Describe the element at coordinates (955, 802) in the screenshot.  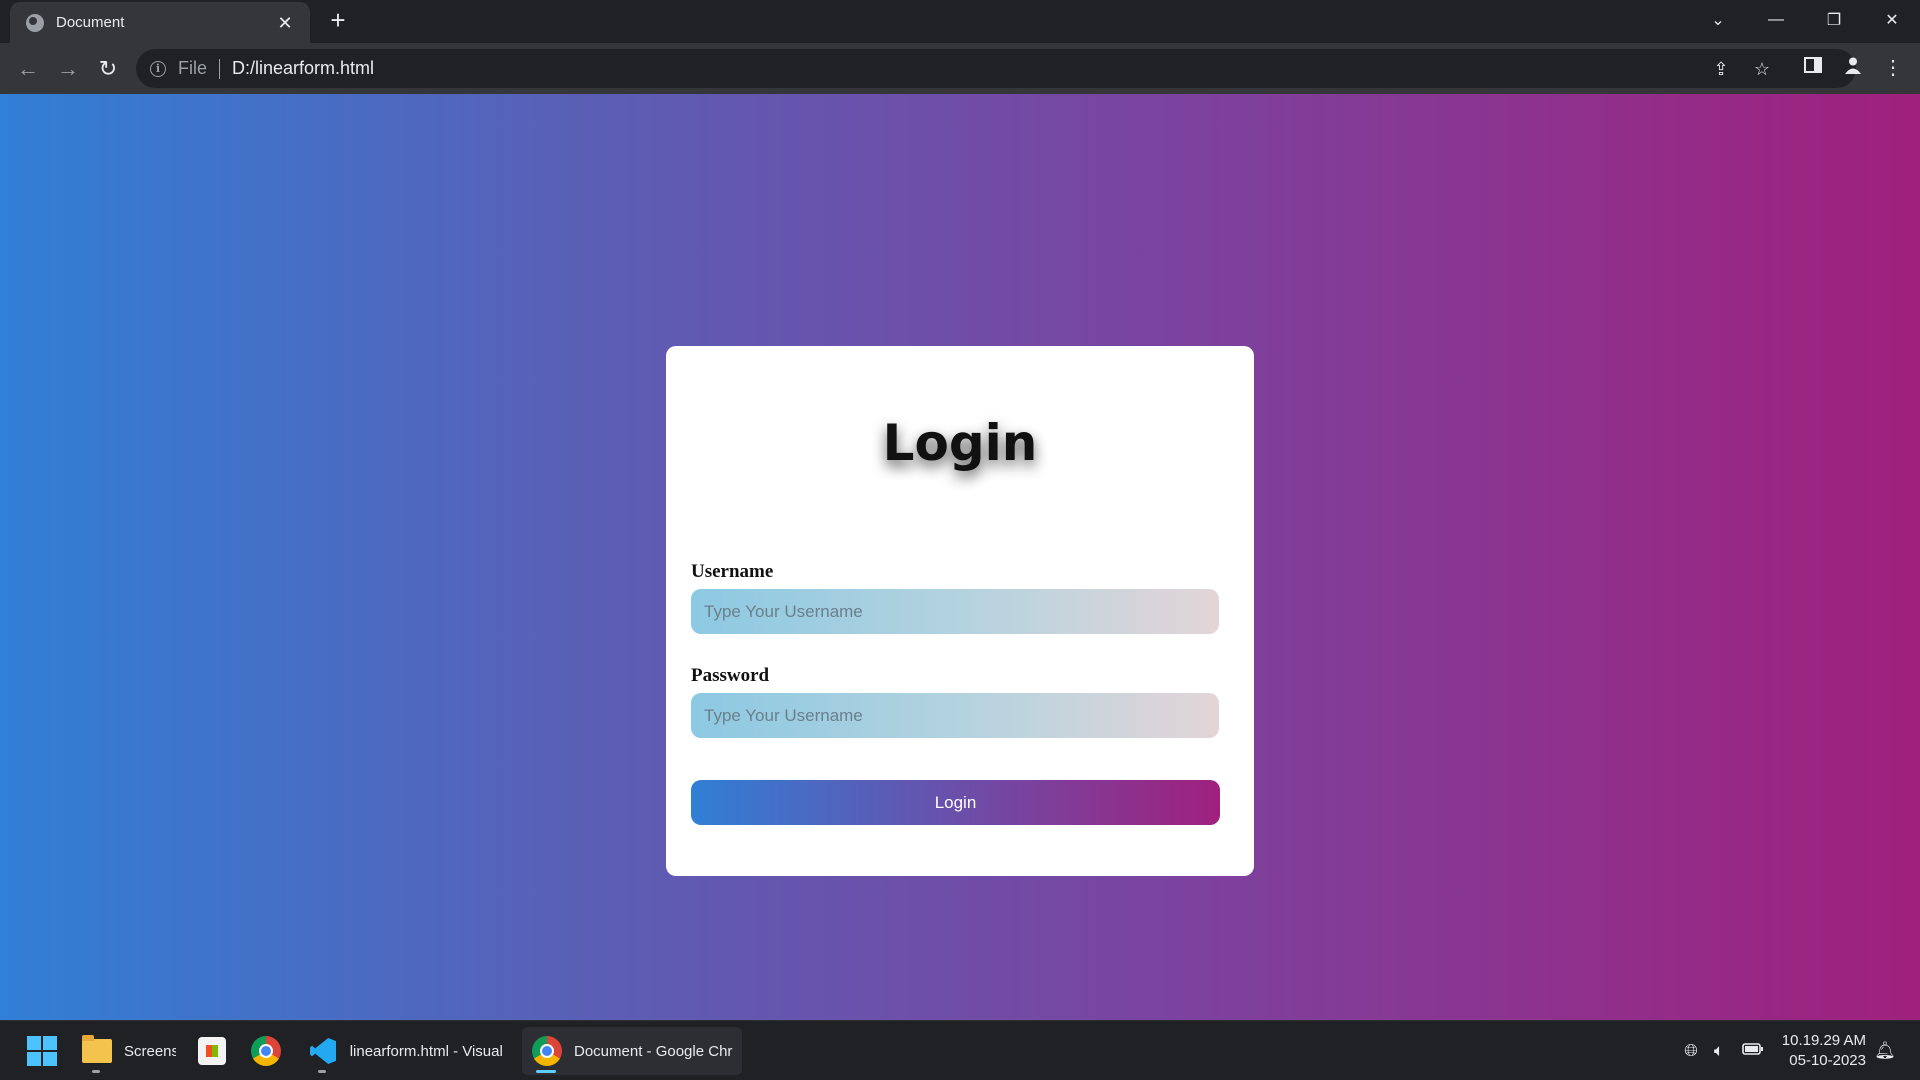
I see `login-button: Login` at that location.